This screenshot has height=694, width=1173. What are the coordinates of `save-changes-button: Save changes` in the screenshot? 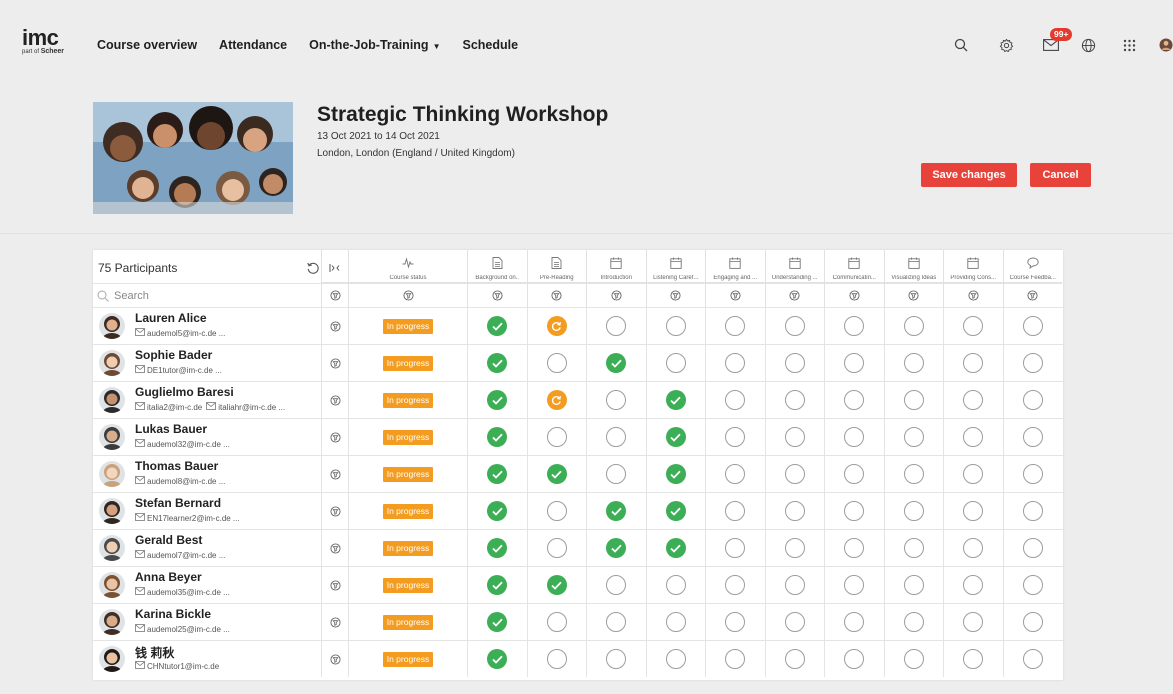 It's located at (969, 175).